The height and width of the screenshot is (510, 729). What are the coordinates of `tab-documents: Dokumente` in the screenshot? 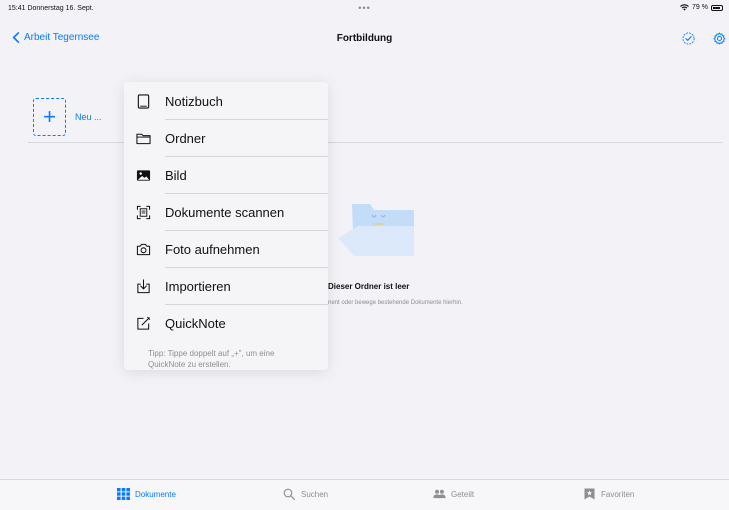 It's located at (146, 494).